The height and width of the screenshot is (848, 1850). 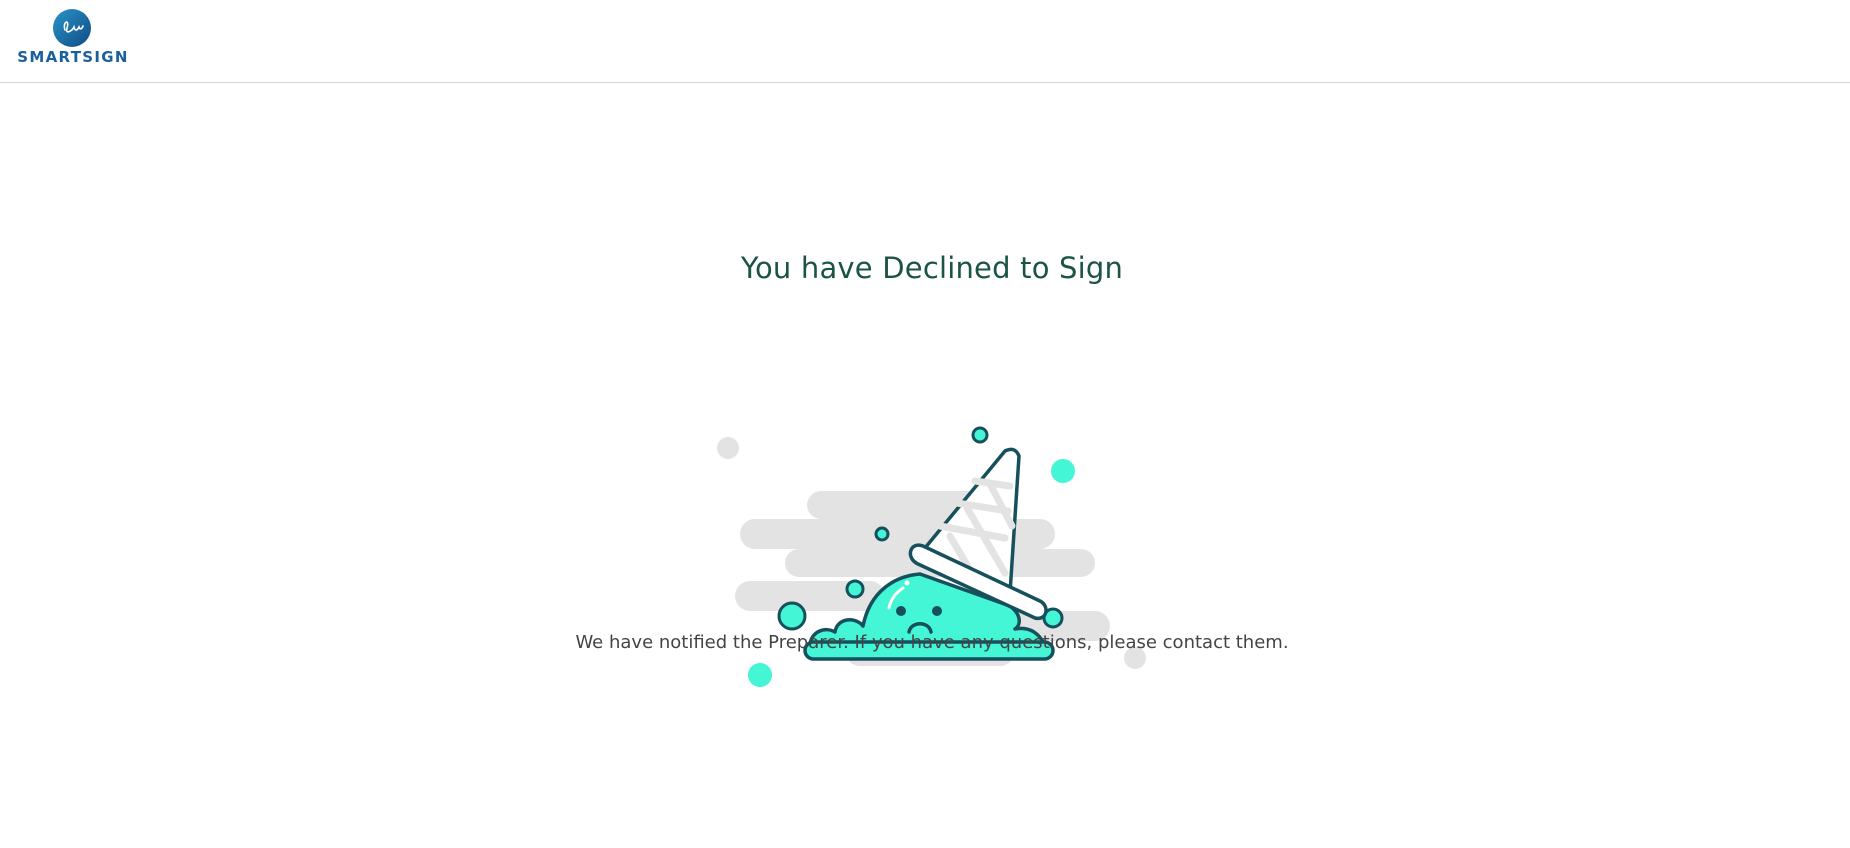 I want to click on smartsign-logo: SMARTSIGN, so click(x=73, y=37).